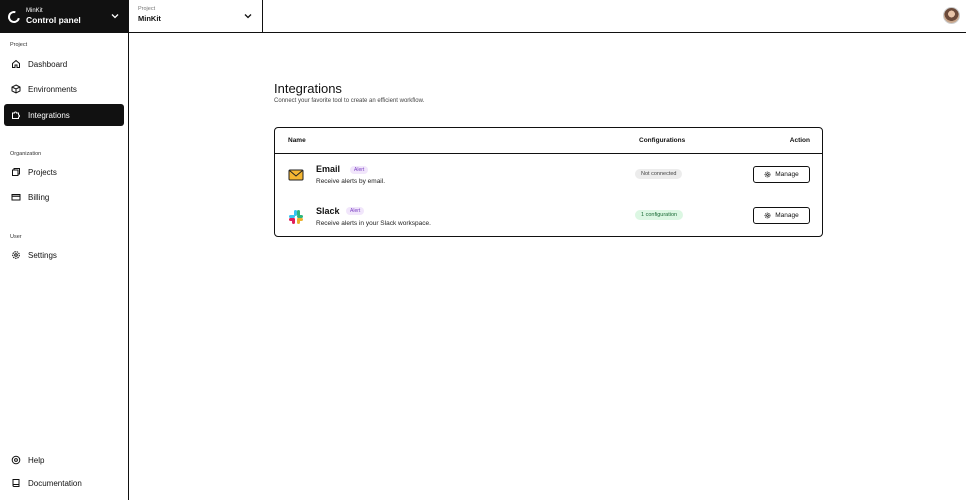 This screenshot has height=500, width=966. I want to click on sidebar-item-label: Dashboard, so click(48, 64).